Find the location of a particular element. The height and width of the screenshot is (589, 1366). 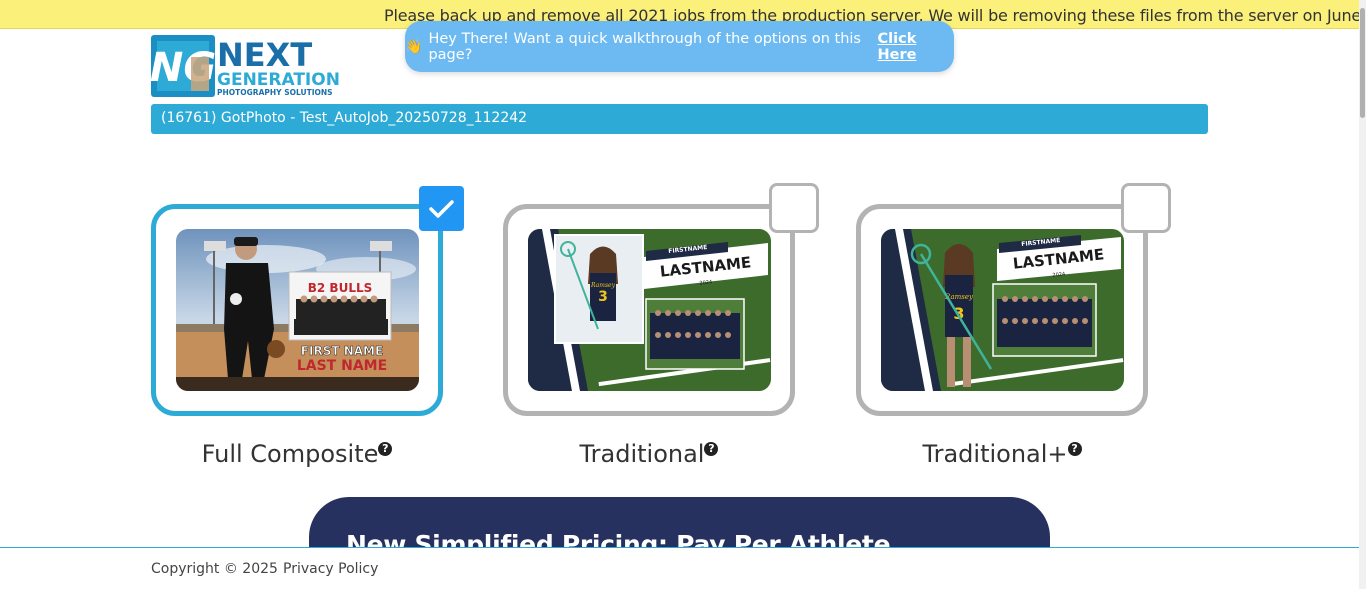

full-composite-label-row: Full Composite? is located at coordinates (297, 454).